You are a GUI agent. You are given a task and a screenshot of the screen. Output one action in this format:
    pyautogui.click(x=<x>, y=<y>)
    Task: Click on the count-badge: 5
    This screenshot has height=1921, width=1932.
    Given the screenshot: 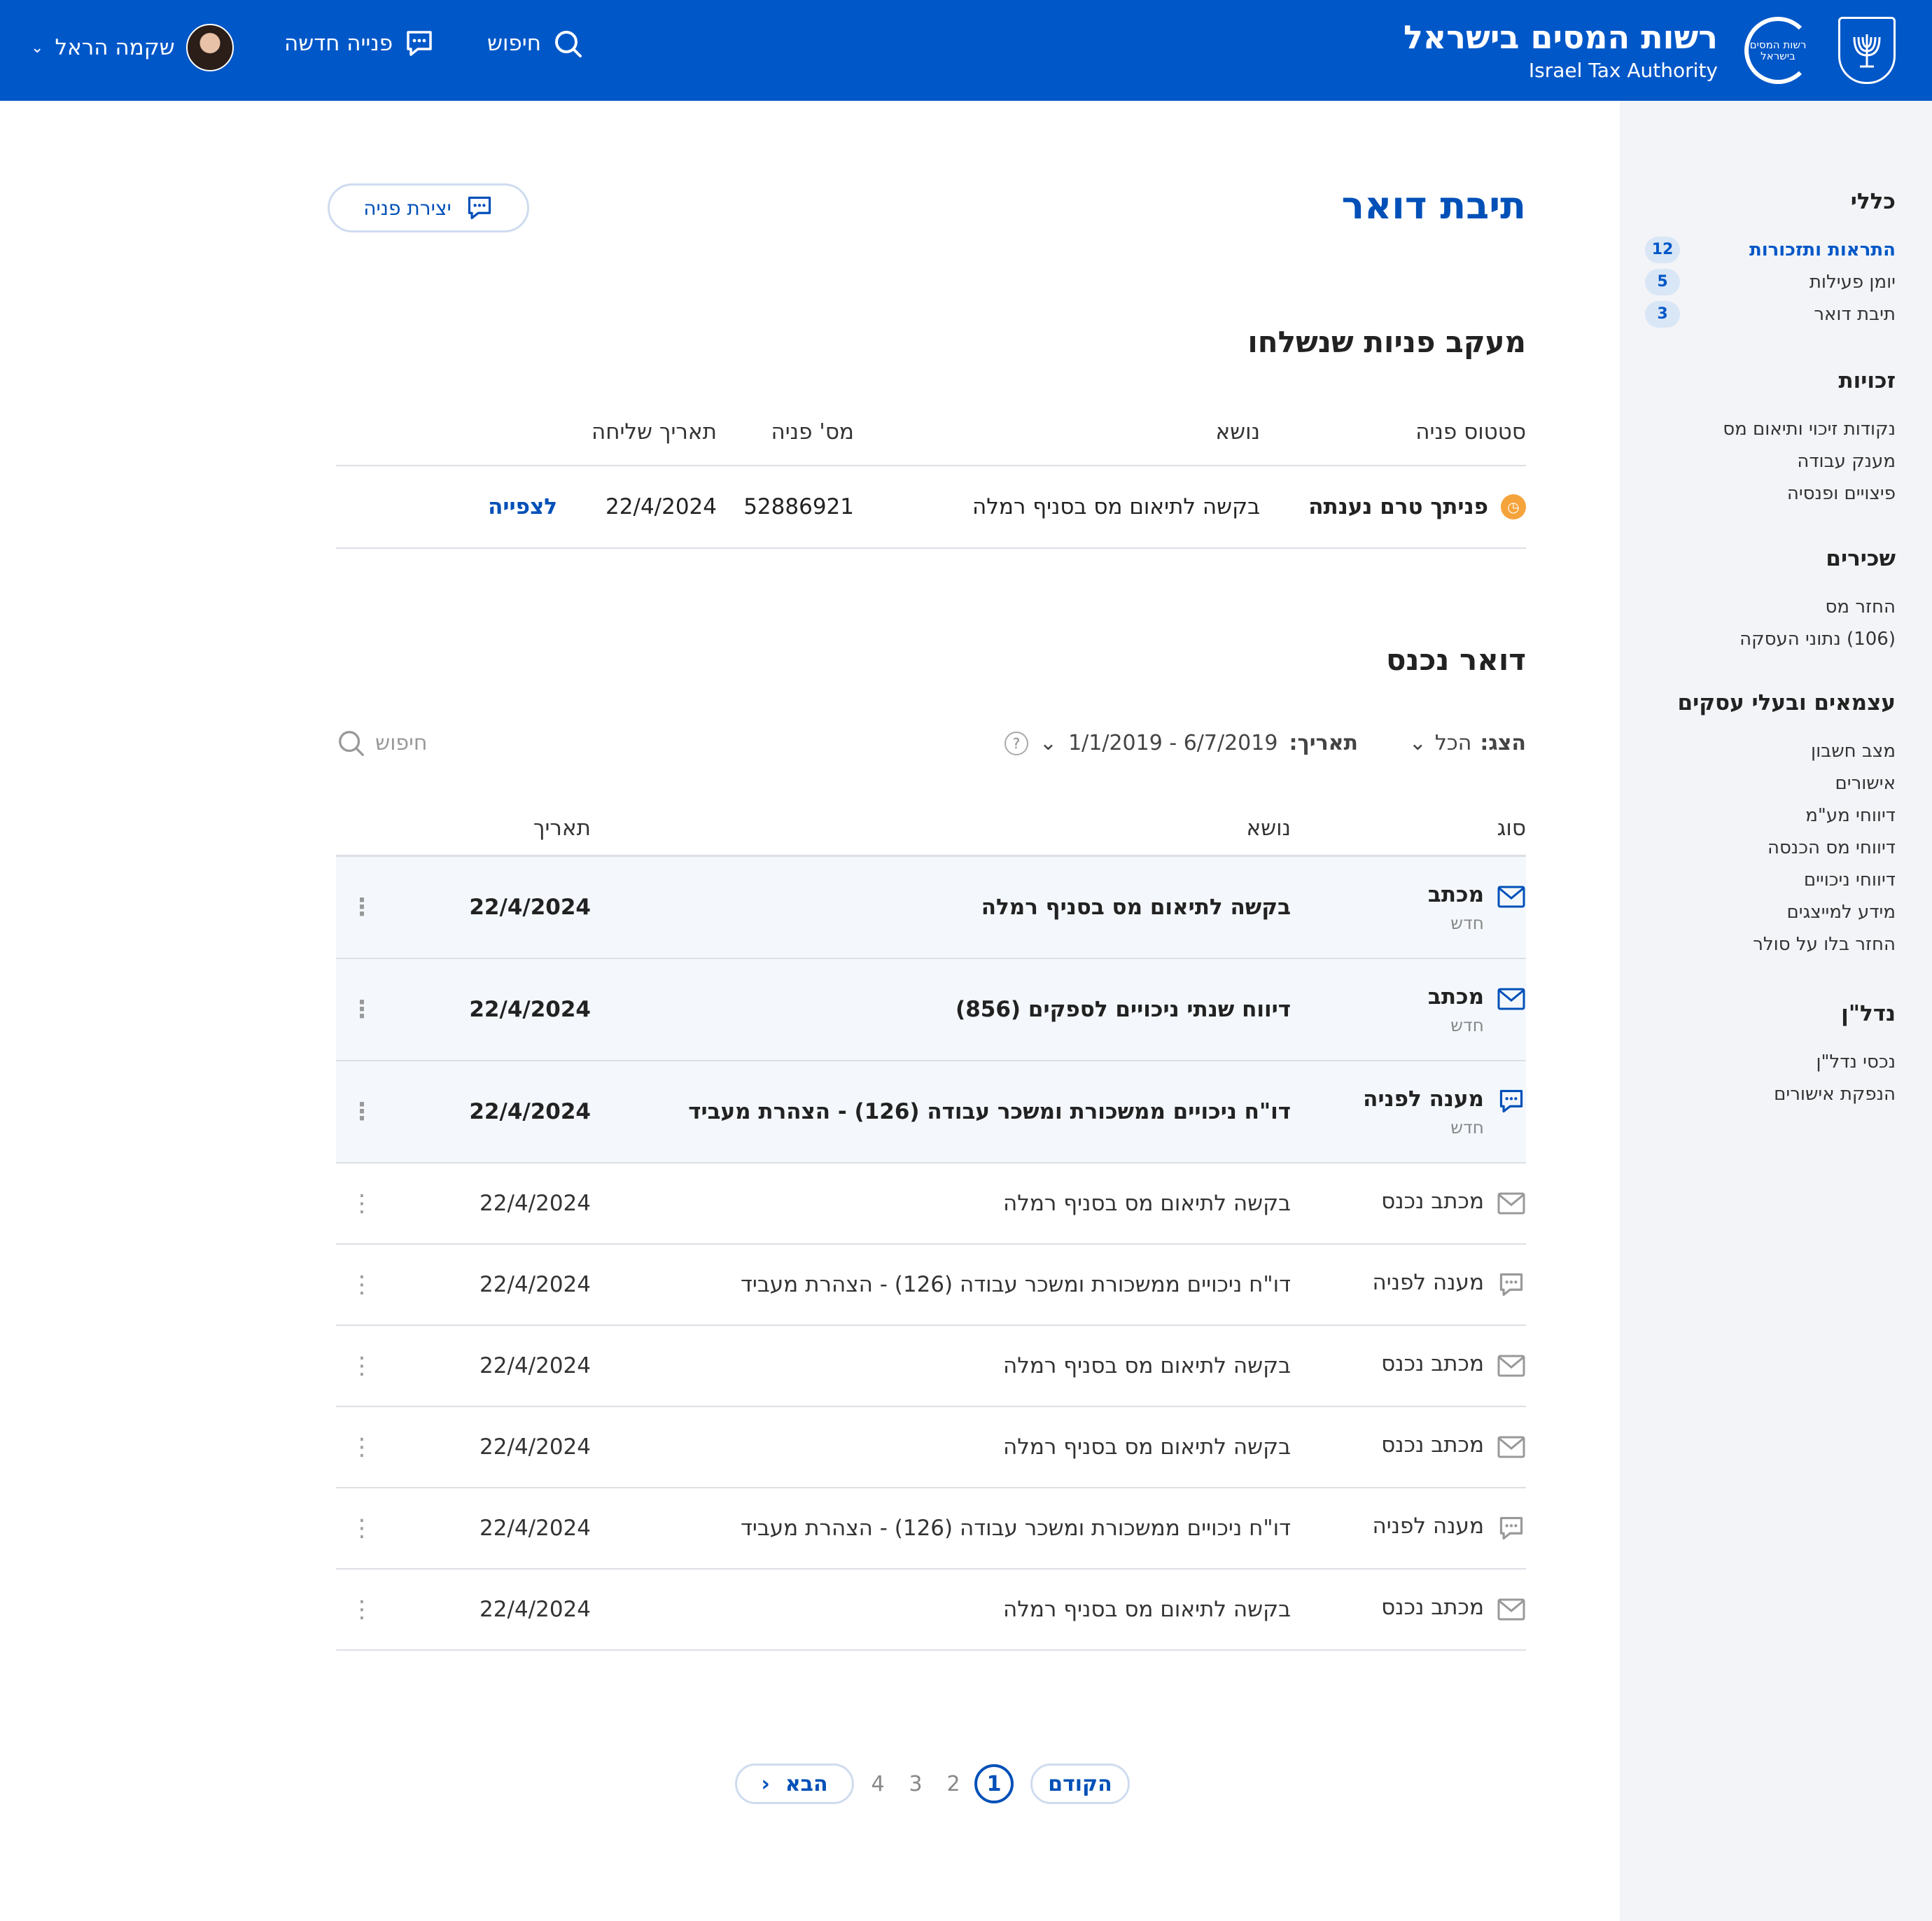 What is the action you would take?
    pyautogui.click(x=1662, y=282)
    